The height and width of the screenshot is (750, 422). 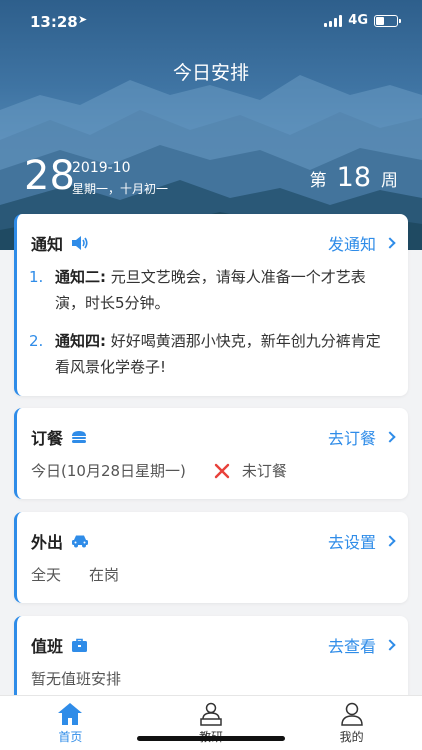 I want to click on duty-text: 暂无值班安排, so click(x=76, y=679).